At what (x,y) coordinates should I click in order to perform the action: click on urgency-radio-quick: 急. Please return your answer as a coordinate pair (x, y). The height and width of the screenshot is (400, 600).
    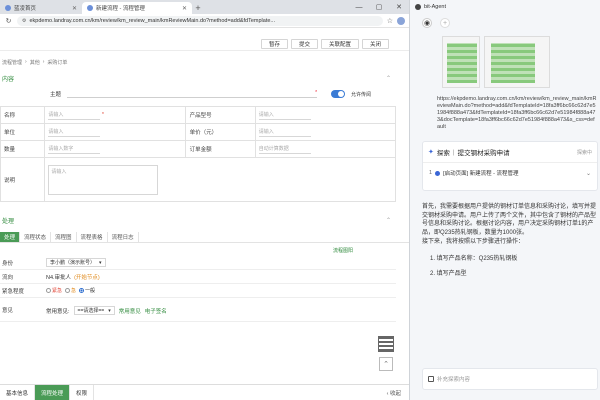
    Looking at the image, I should click on (70, 290).